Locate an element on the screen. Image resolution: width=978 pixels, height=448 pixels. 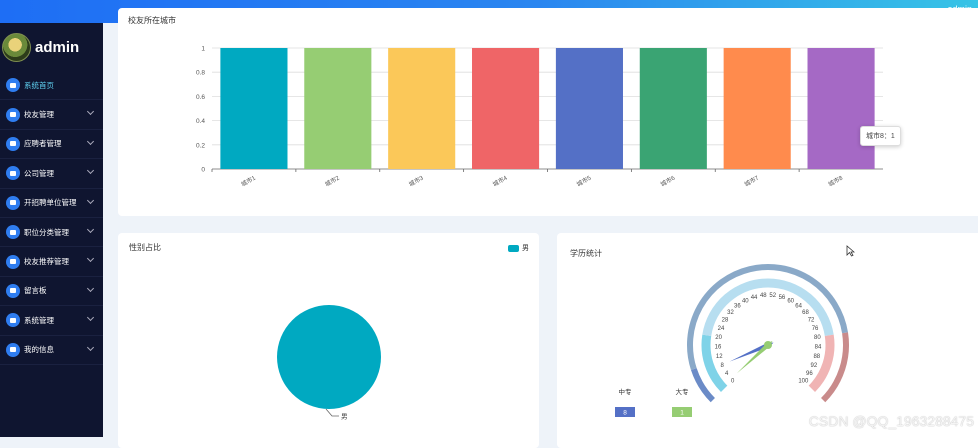
gauge-tick-label: 16 is located at coordinates (718, 348).